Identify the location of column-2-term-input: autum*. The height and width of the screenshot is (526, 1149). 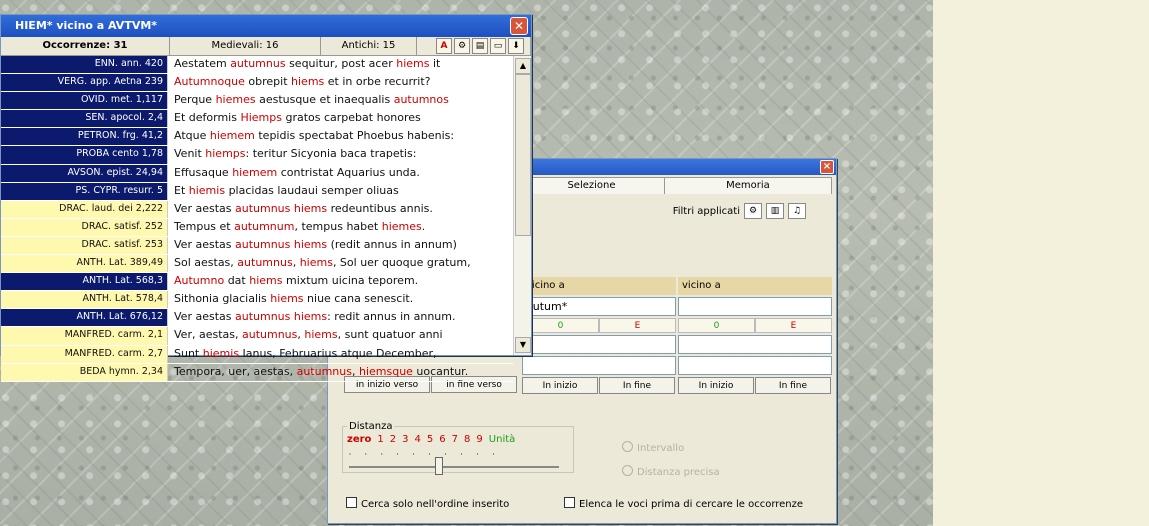
(599, 306).